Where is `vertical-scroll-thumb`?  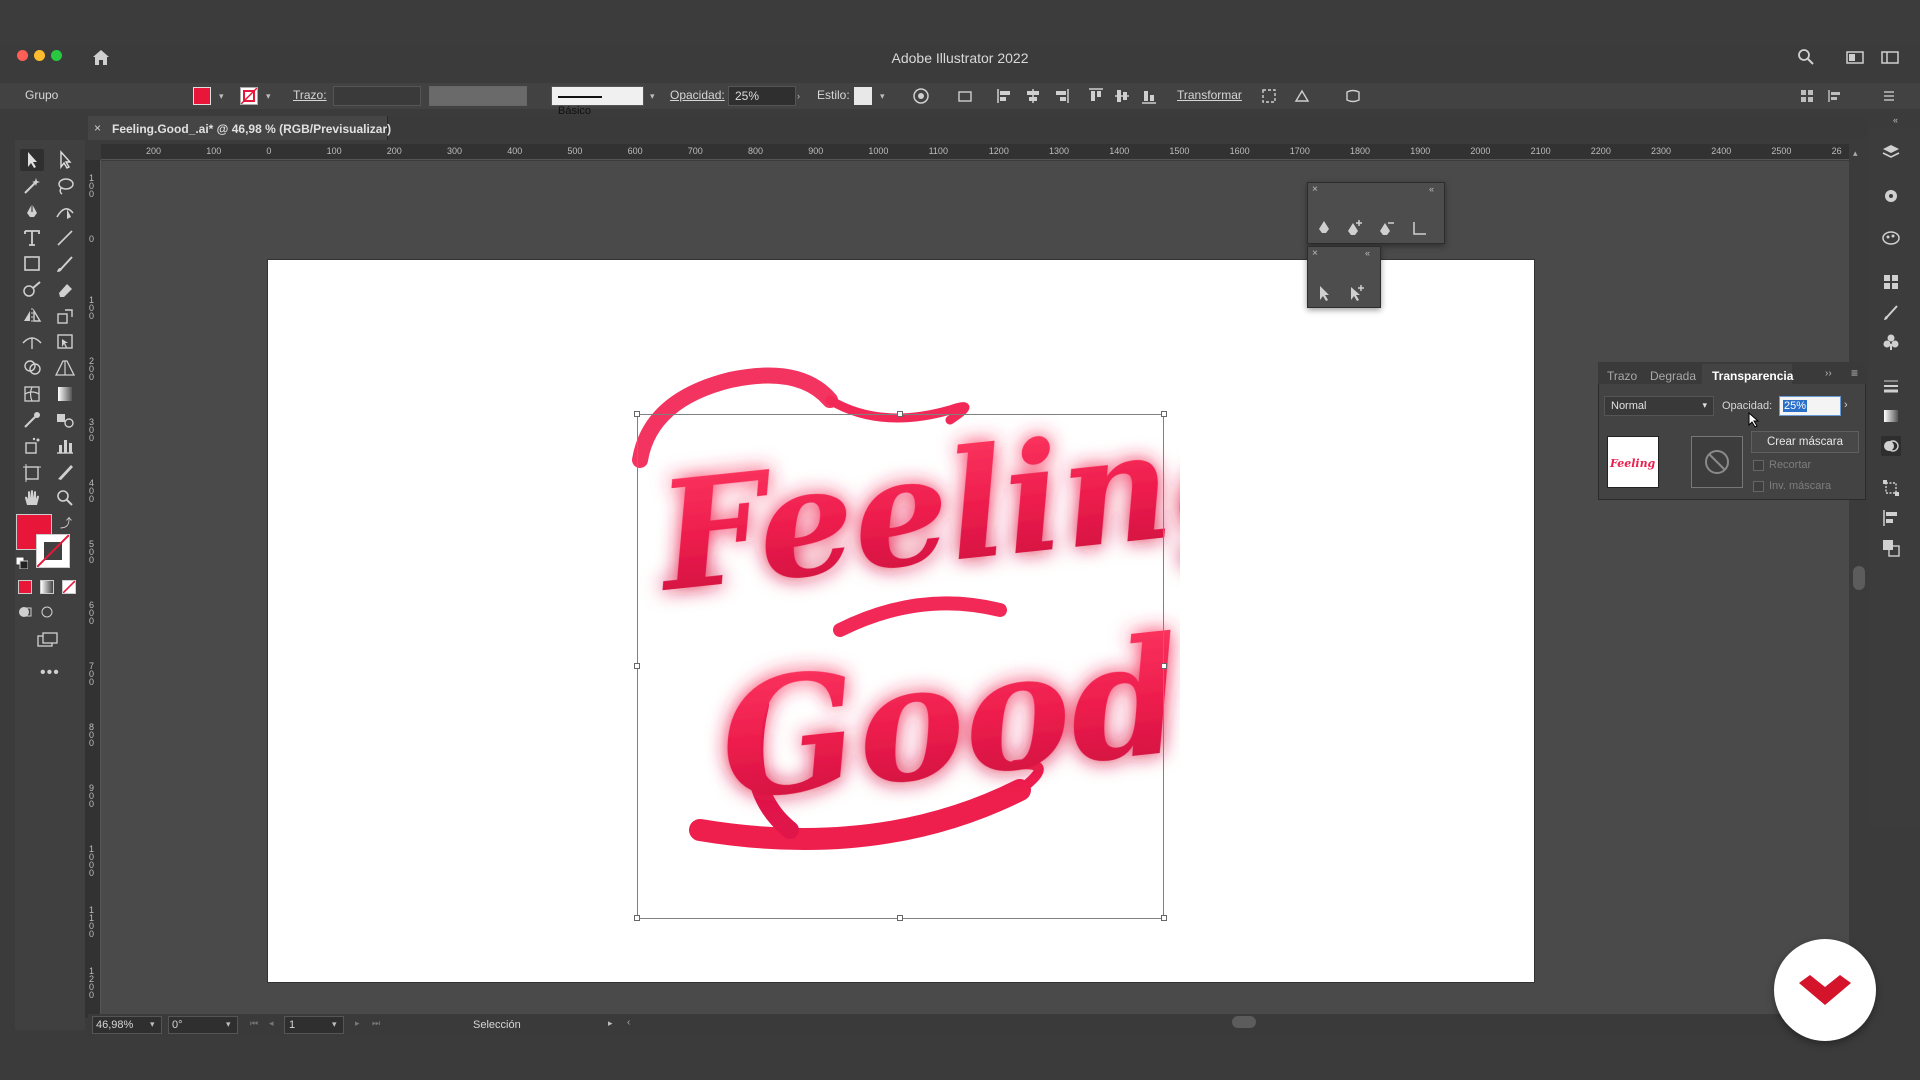 vertical-scroll-thumb is located at coordinates (1859, 578).